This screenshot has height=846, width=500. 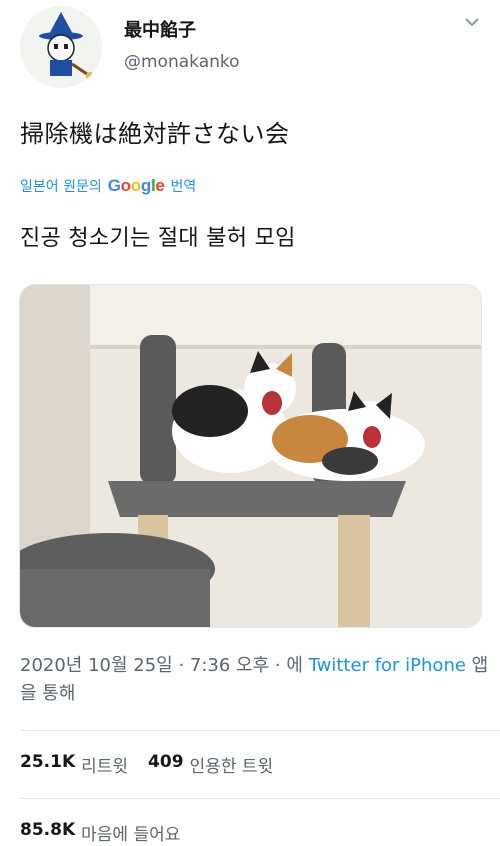 What do you see at coordinates (232, 764) in the screenshot?
I see `quotes-label: 인용한 트윗` at bounding box center [232, 764].